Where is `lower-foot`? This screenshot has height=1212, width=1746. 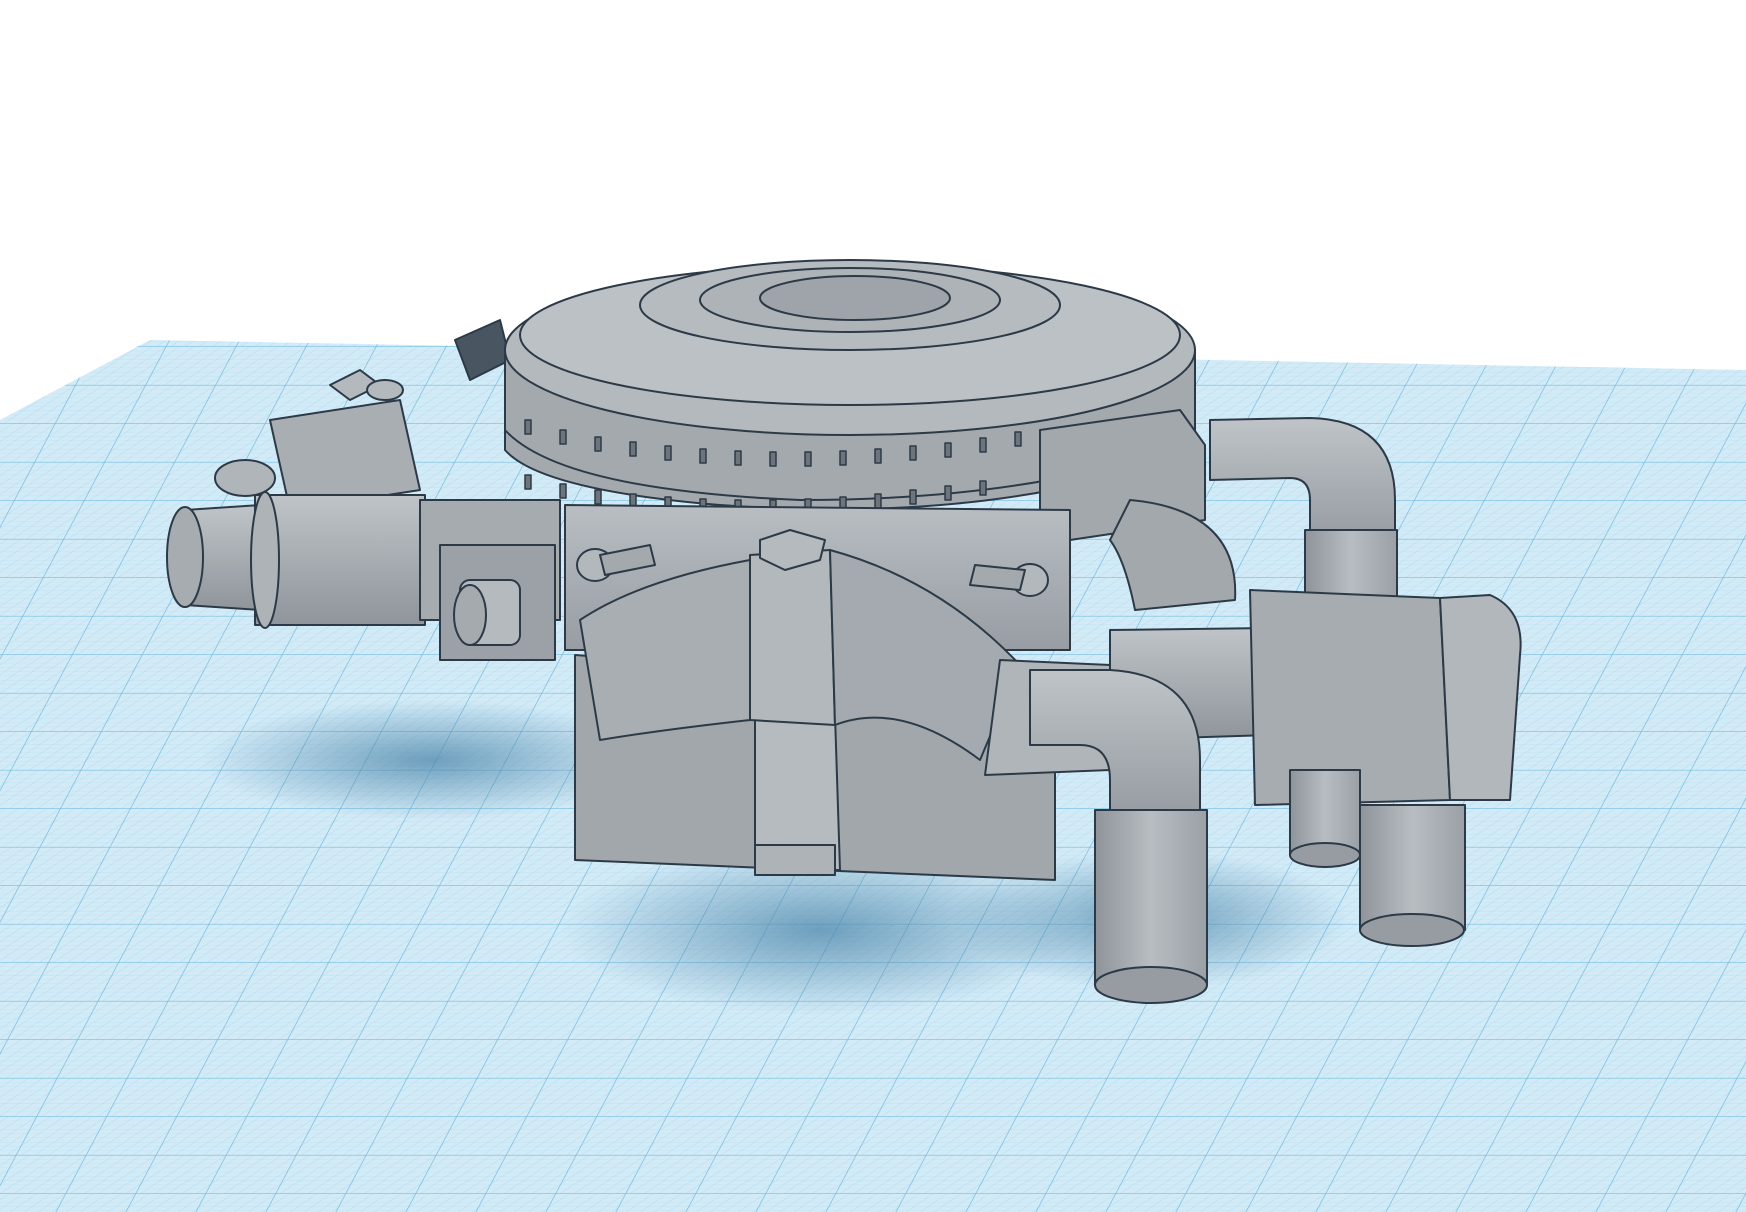 lower-foot is located at coordinates (795, 860).